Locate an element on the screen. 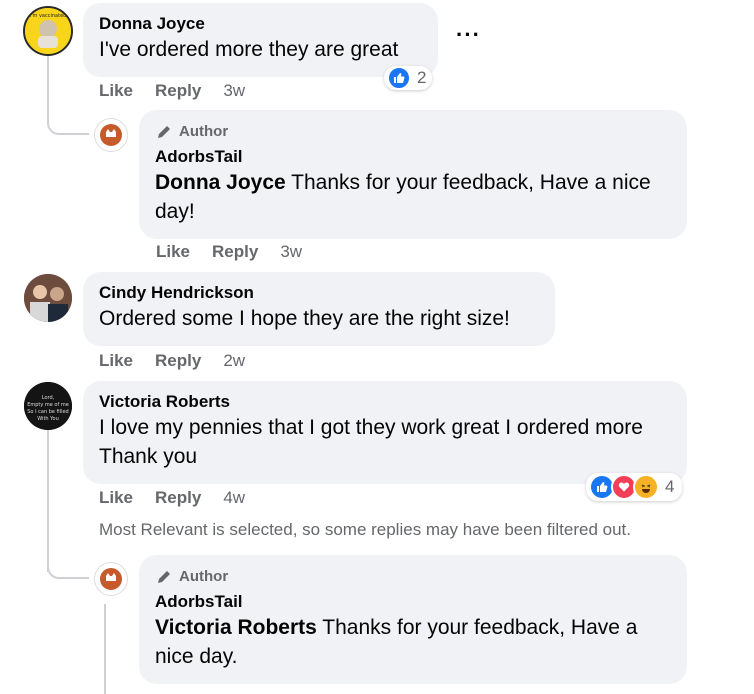 This screenshot has height=694, width=754. avatar-image: I'm vaccinated is located at coordinates (48, 31).